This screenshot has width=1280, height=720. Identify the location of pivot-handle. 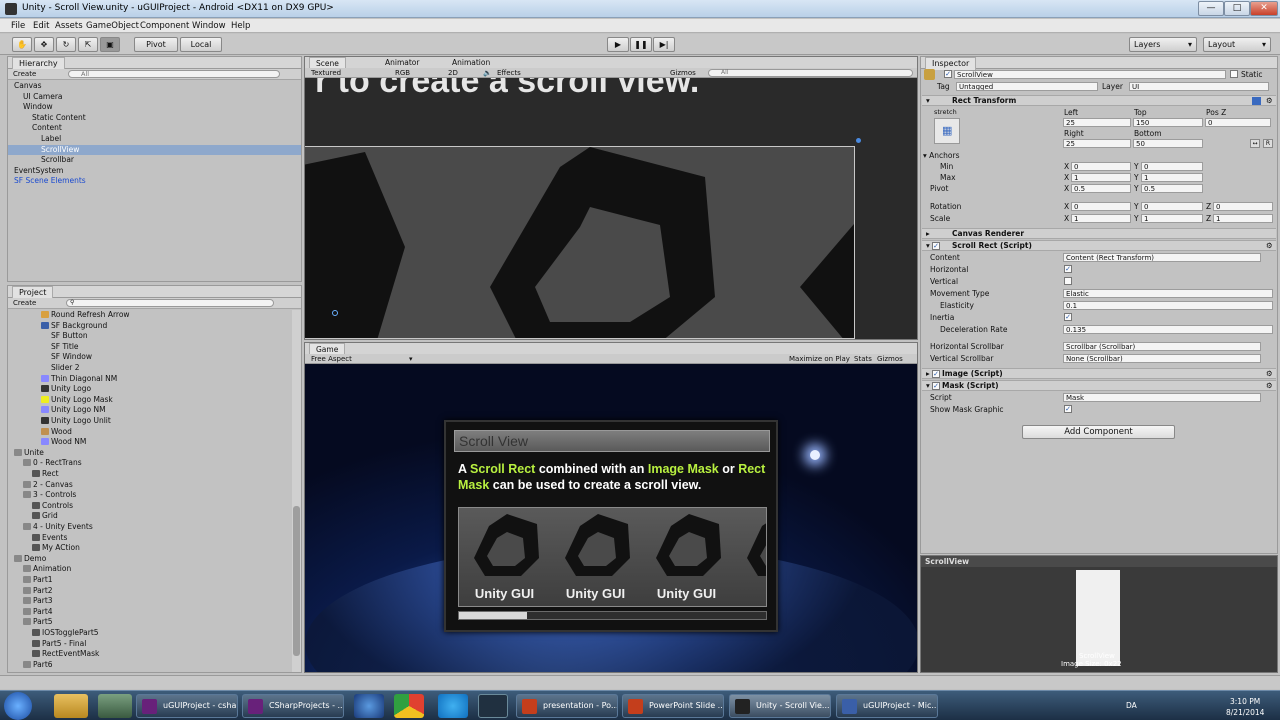
(335, 313).